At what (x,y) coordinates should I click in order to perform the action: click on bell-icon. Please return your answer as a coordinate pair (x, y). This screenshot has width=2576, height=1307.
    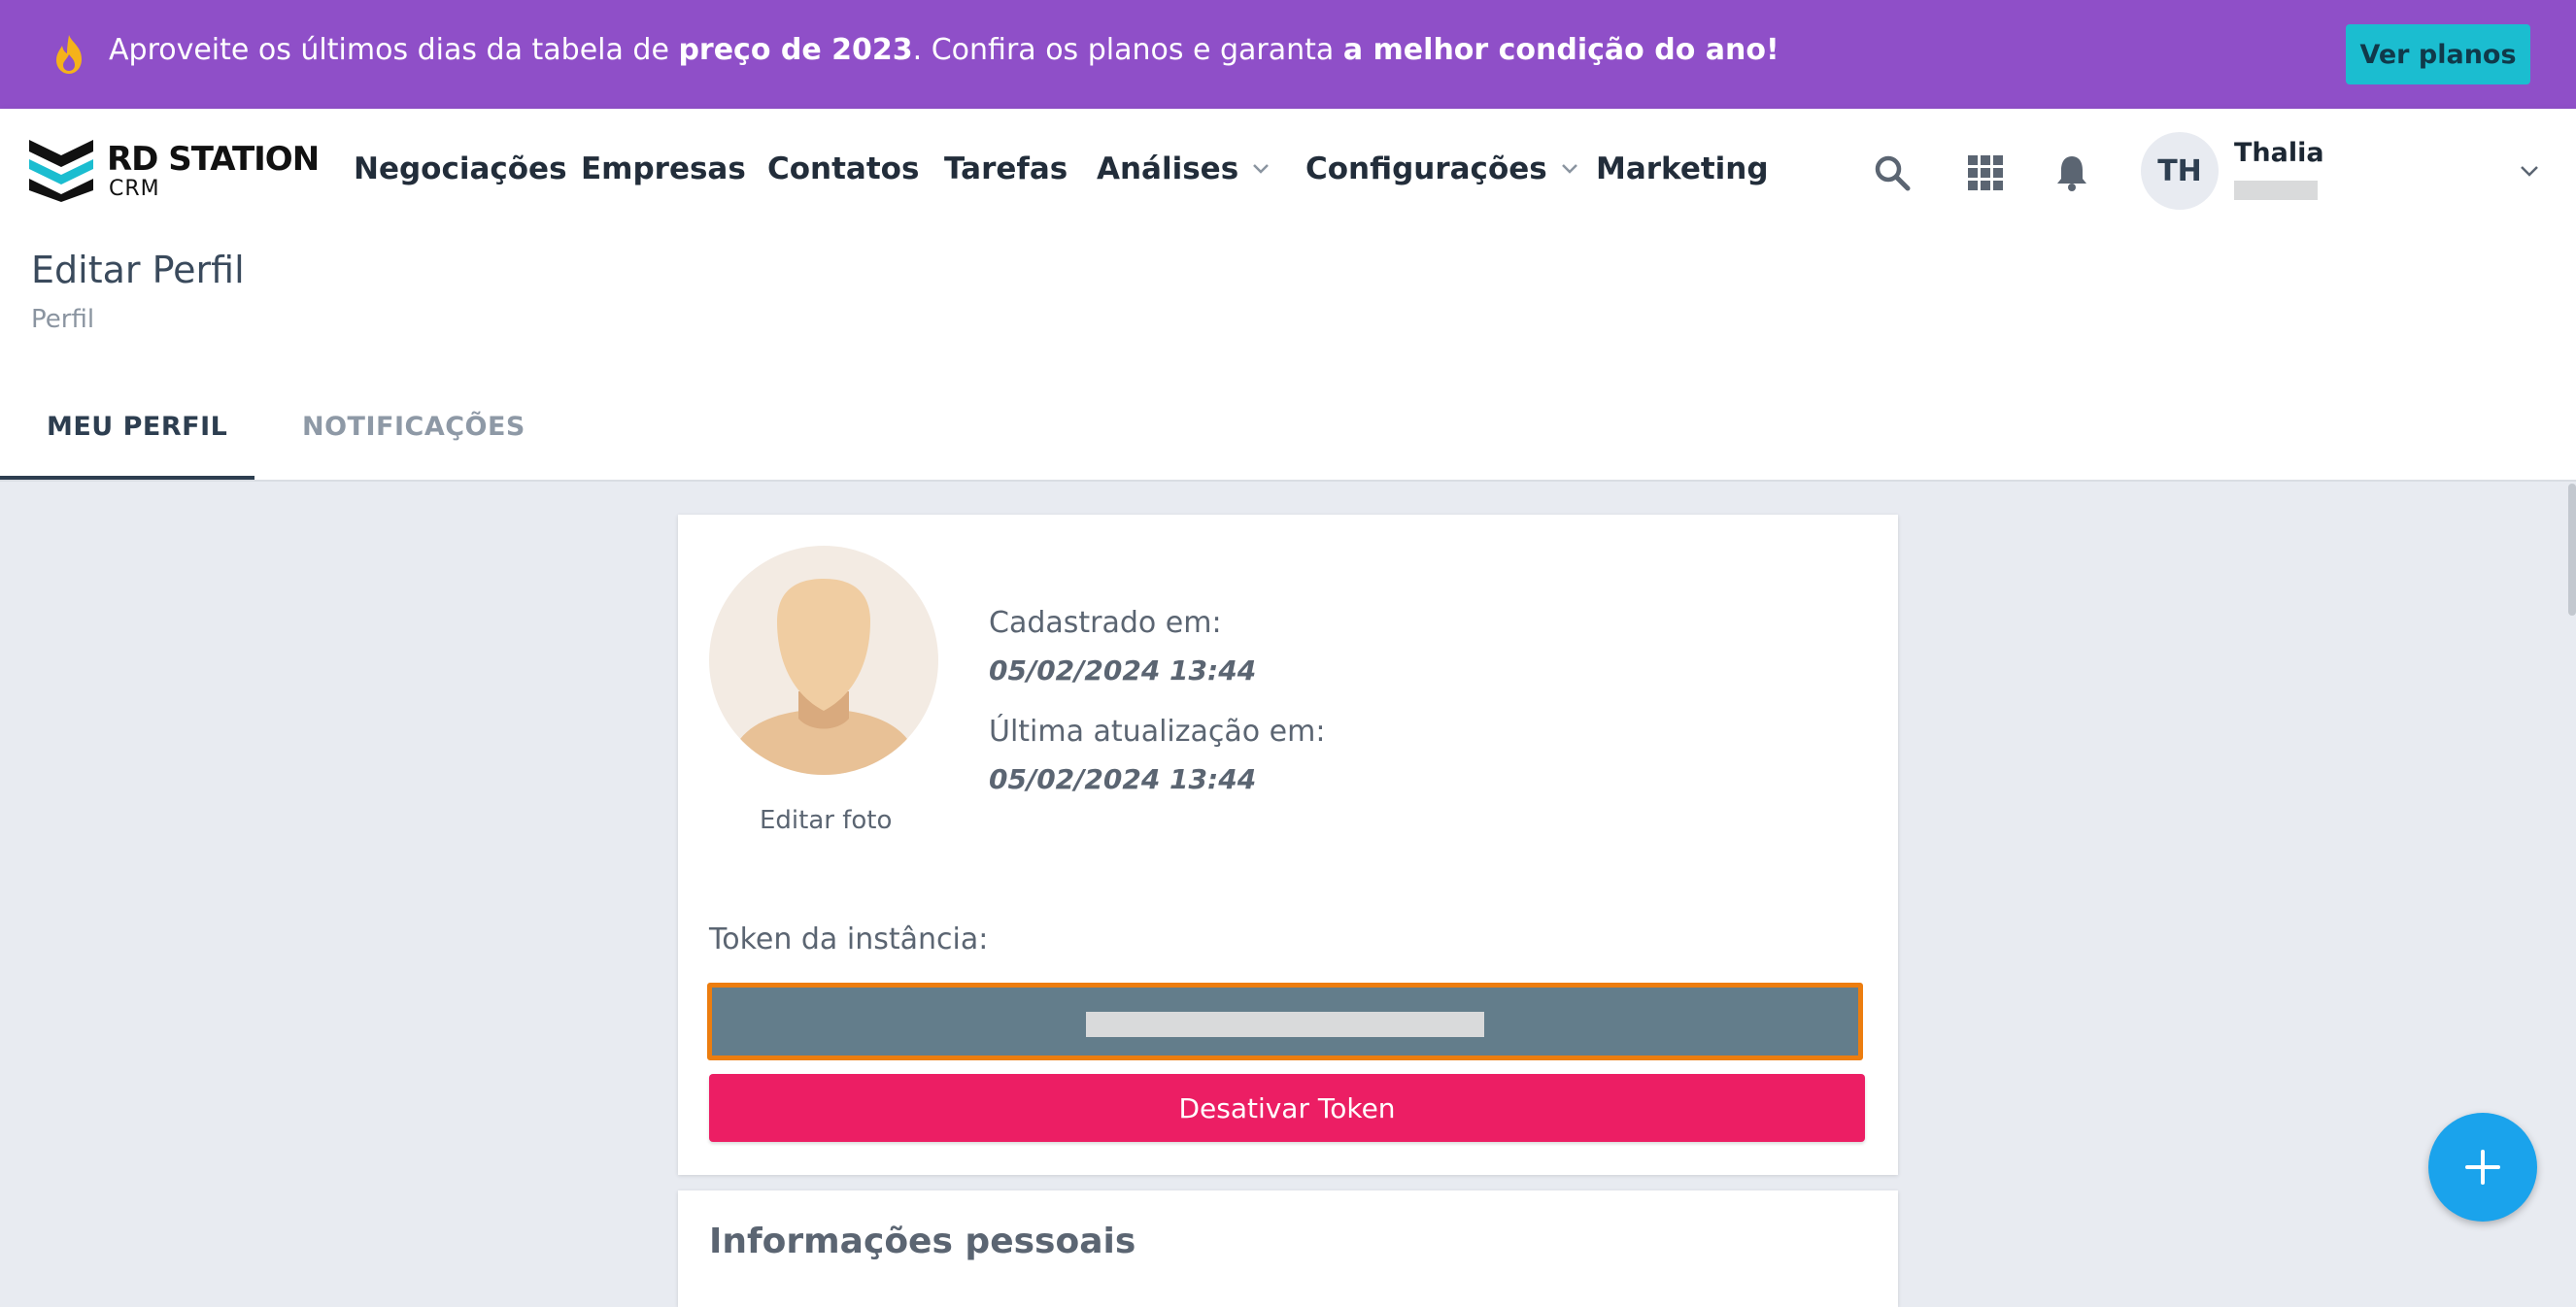
    Looking at the image, I should click on (2071, 172).